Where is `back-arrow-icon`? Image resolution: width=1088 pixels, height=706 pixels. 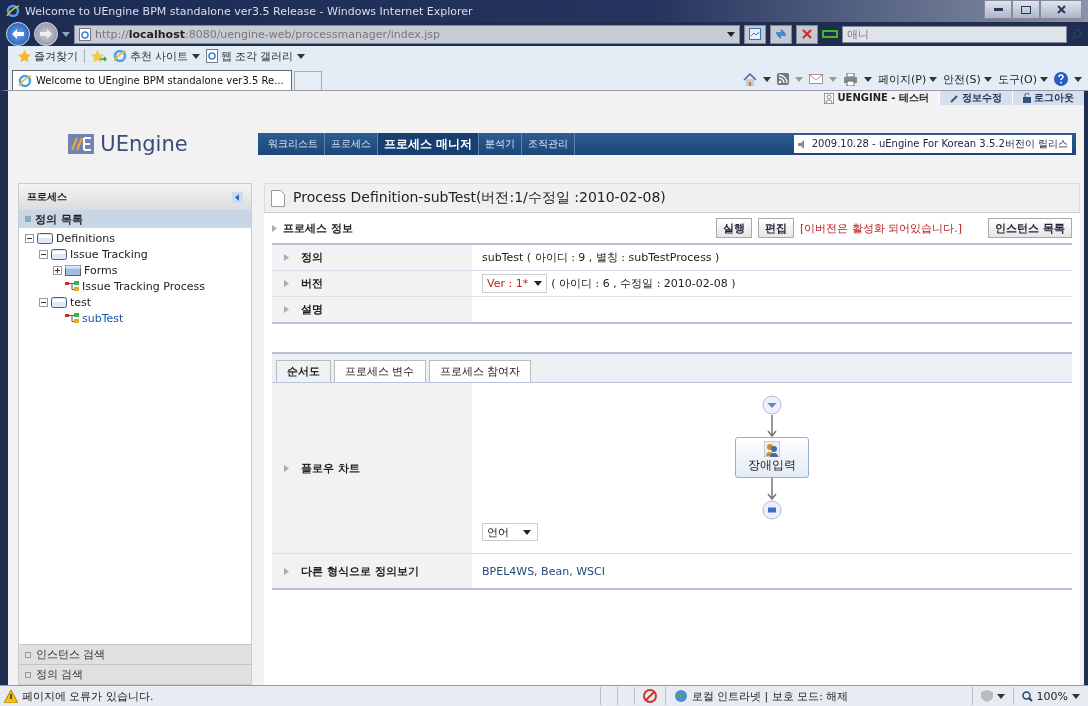 back-arrow-icon is located at coordinates (18, 34).